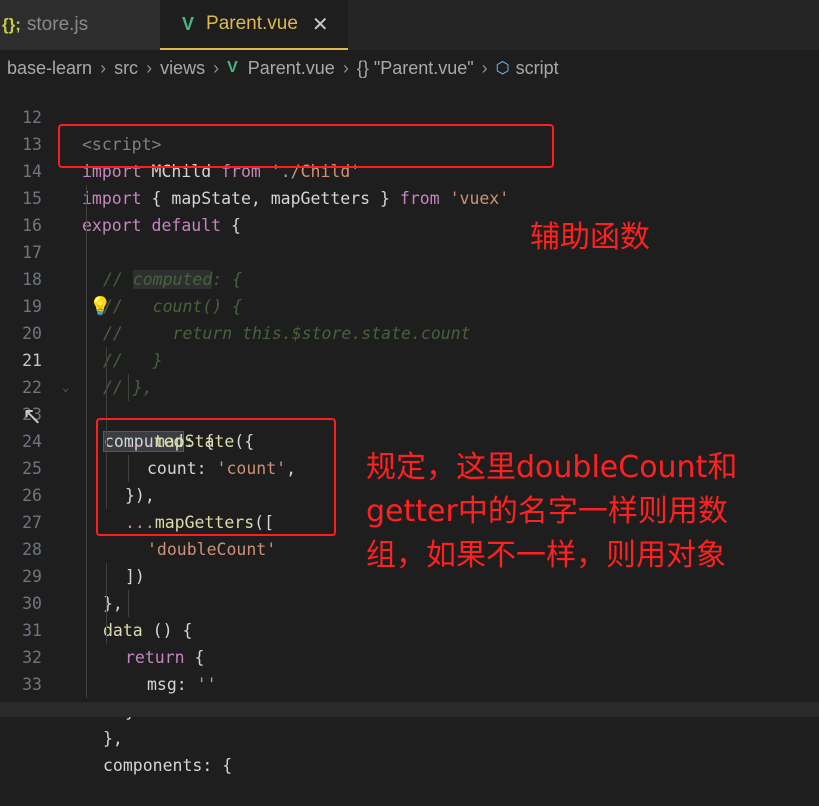  Describe the element at coordinates (409, 669) in the screenshot. I see `code-line: 32 }` at that location.